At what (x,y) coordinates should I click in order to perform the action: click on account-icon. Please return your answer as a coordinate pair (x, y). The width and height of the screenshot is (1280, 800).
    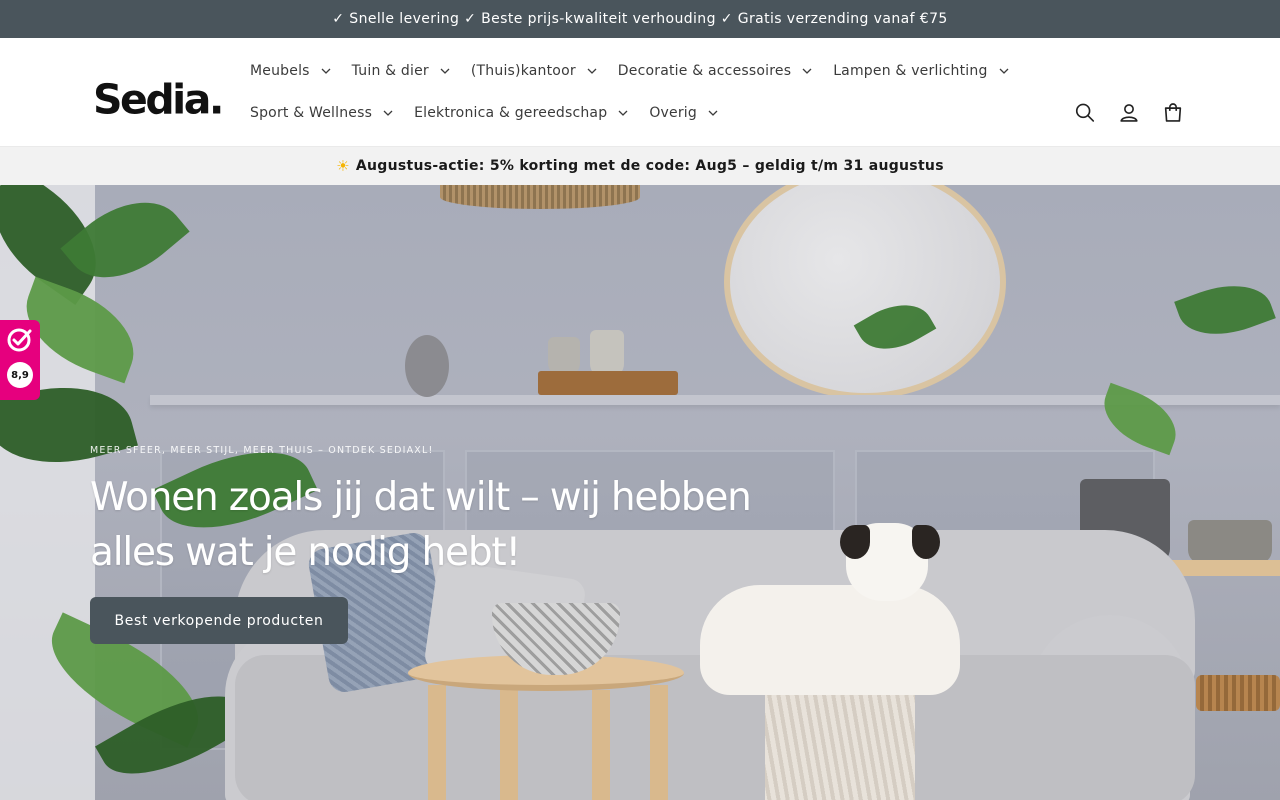
    Looking at the image, I should click on (1129, 113).